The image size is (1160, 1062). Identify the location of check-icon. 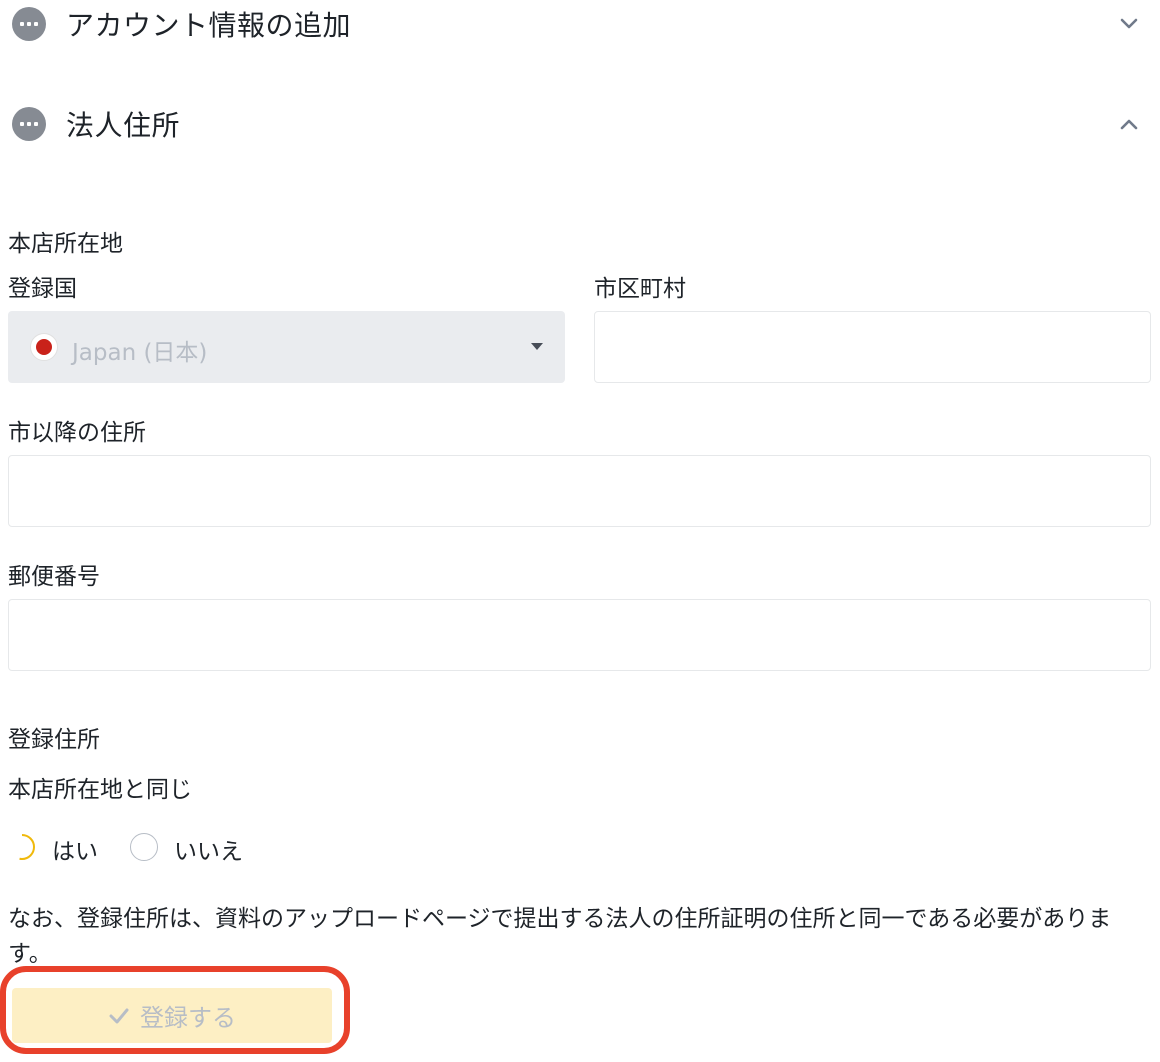
(119, 1015).